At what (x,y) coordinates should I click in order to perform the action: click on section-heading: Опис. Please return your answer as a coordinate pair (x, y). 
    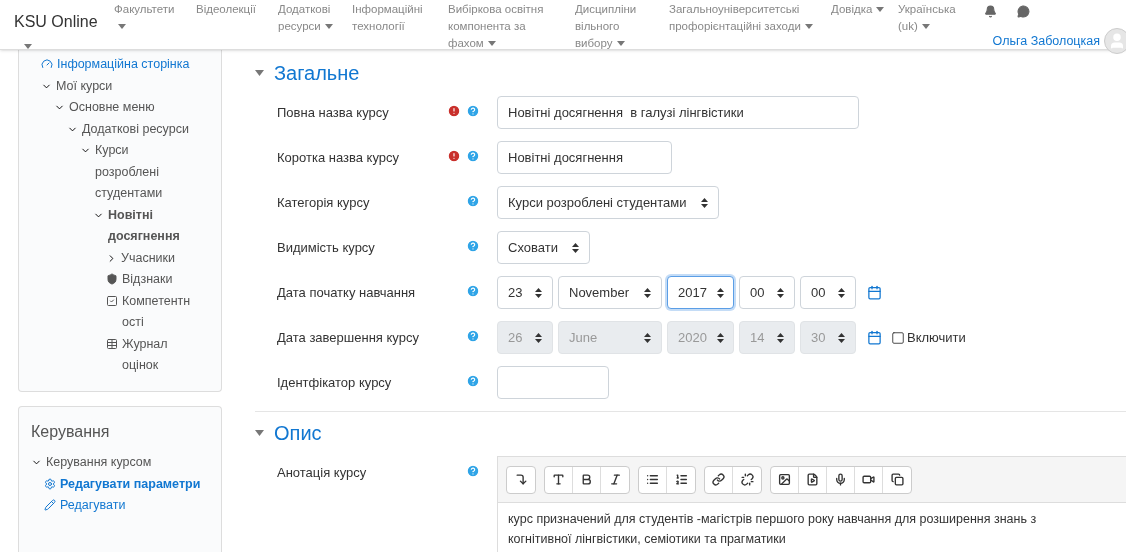
    Looking at the image, I should click on (298, 433).